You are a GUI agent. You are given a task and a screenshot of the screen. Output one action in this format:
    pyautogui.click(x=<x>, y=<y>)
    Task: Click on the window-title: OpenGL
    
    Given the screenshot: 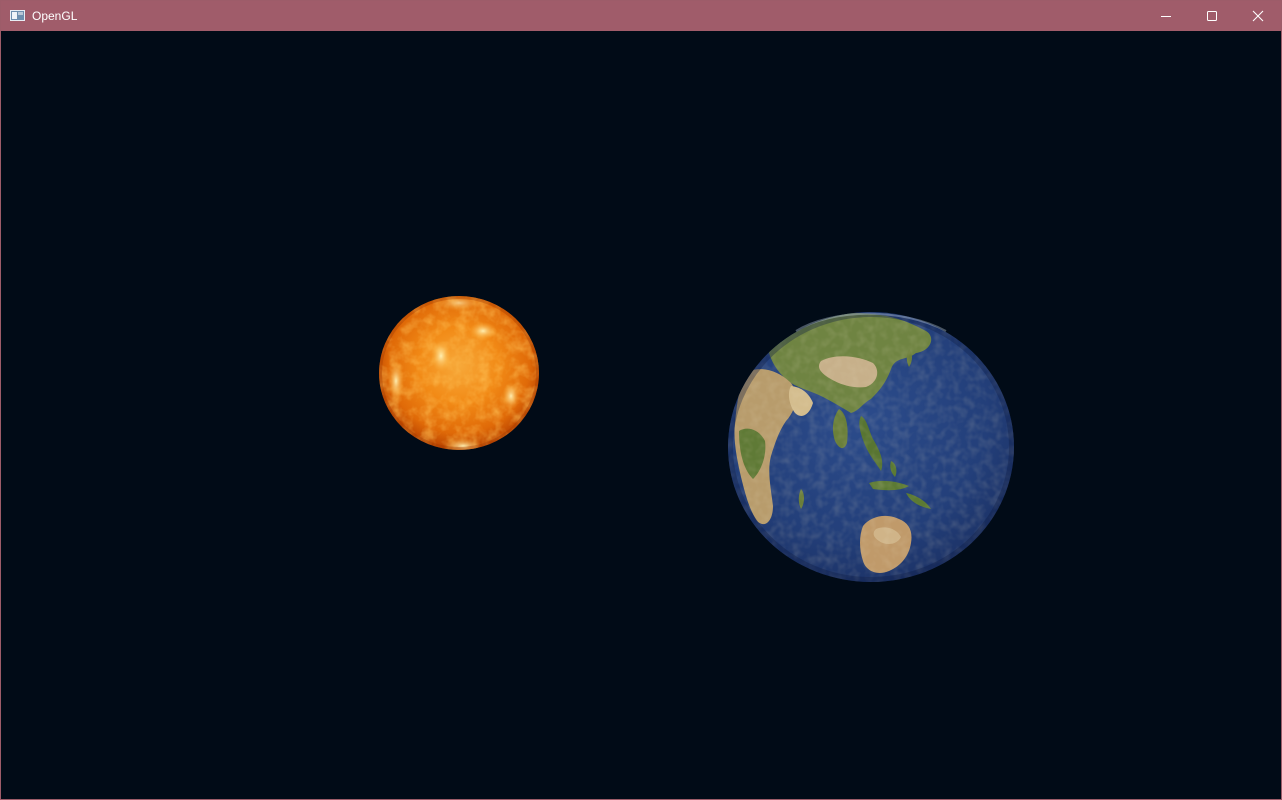 What is the action you would take?
    pyautogui.click(x=55, y=16)
    